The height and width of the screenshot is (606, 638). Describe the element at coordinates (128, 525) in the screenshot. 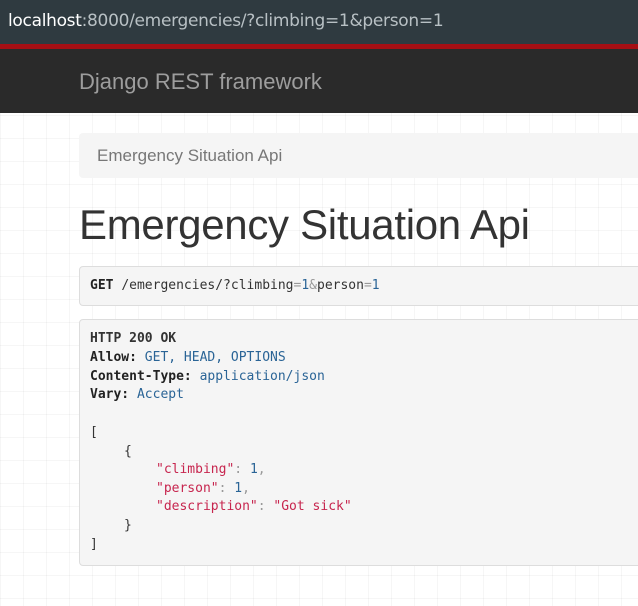

I see `json-close-brace: }` at that location.